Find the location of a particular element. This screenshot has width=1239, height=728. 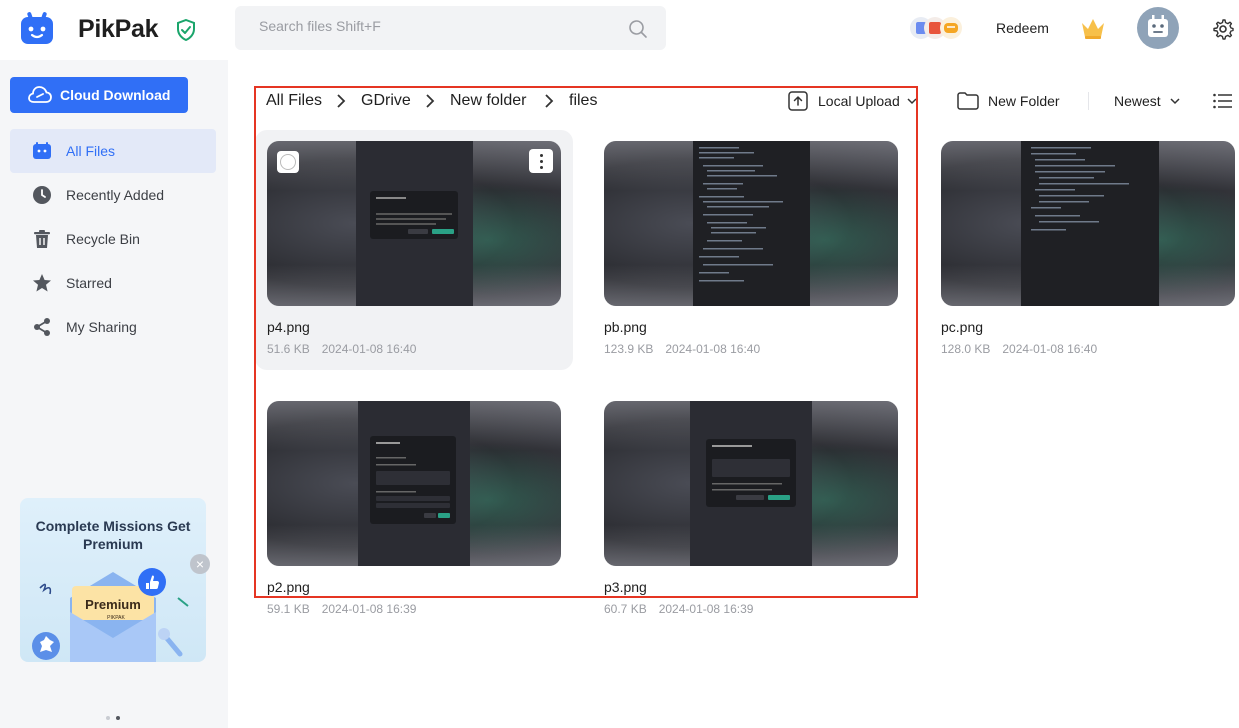

file-size: 60.7 KB is located at coordinates (625, 609).